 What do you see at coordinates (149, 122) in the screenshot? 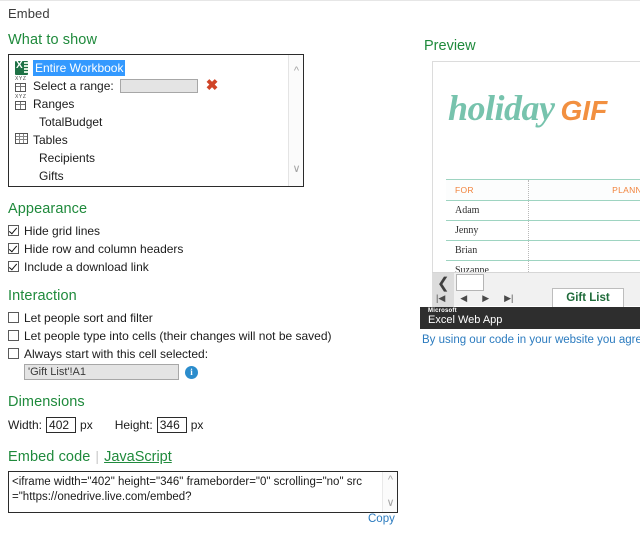
I see `list-item-totalbudget: TotalBudget` at bounding box center [149, 122].